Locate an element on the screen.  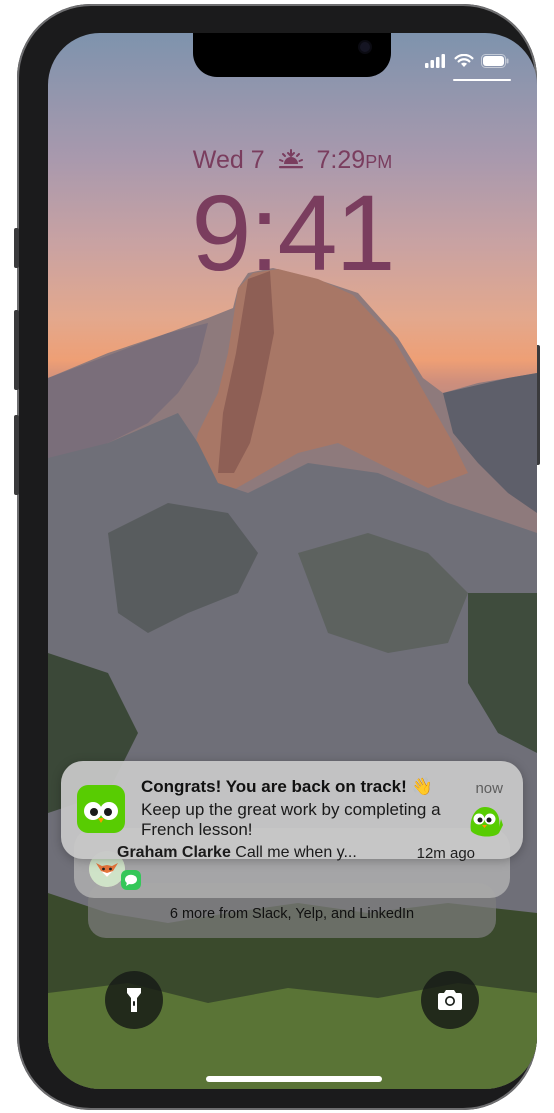
messages-icon is located at coordinates (131, 880).